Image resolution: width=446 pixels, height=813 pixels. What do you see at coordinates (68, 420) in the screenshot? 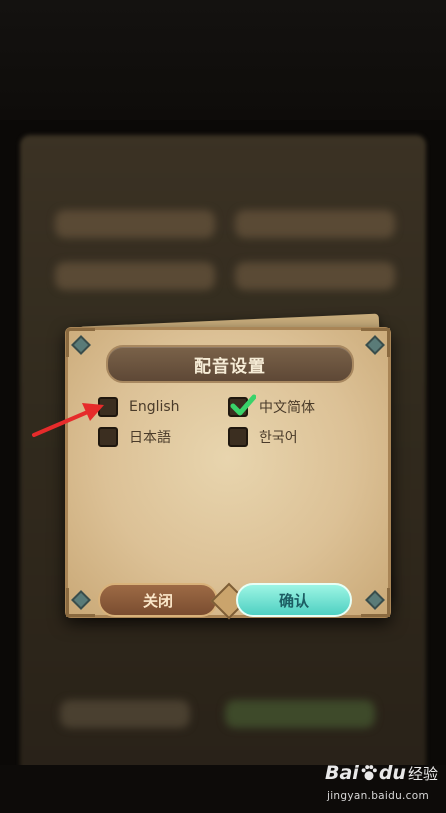
I see `red-pointer-arrow` at bounding box center [68, 420].